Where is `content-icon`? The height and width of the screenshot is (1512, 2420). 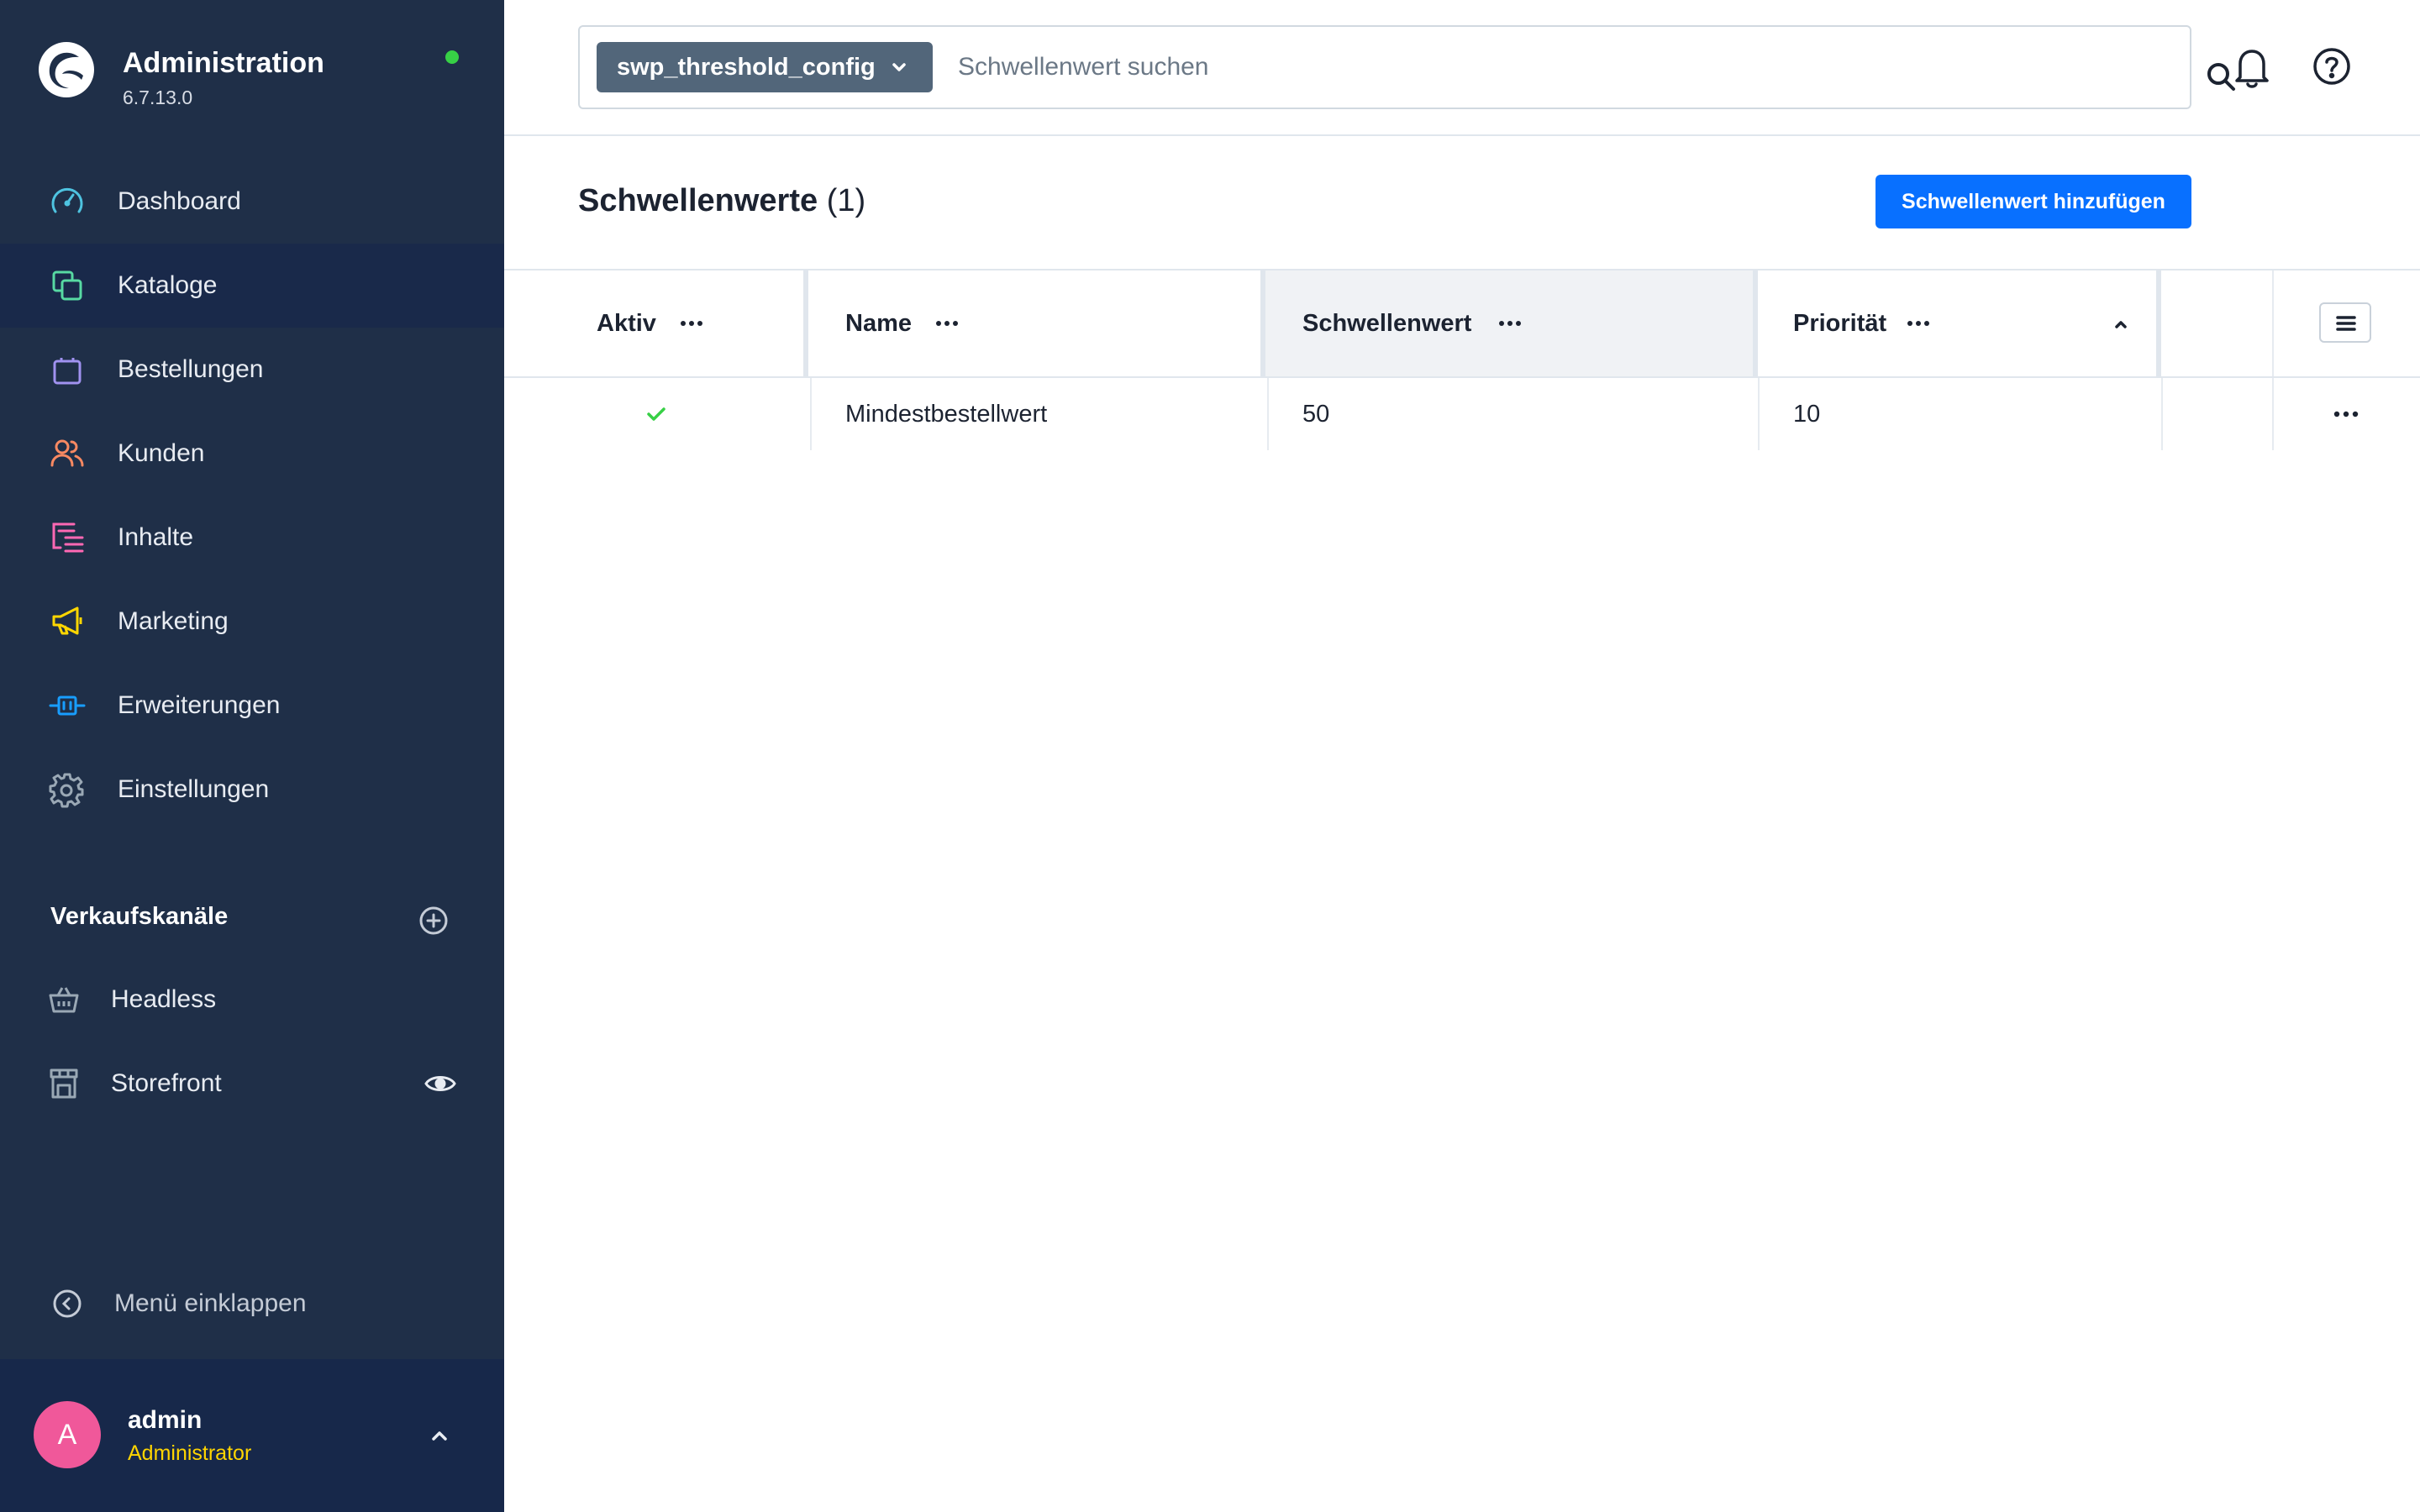 content-icon is located at coordinates (68, 537).